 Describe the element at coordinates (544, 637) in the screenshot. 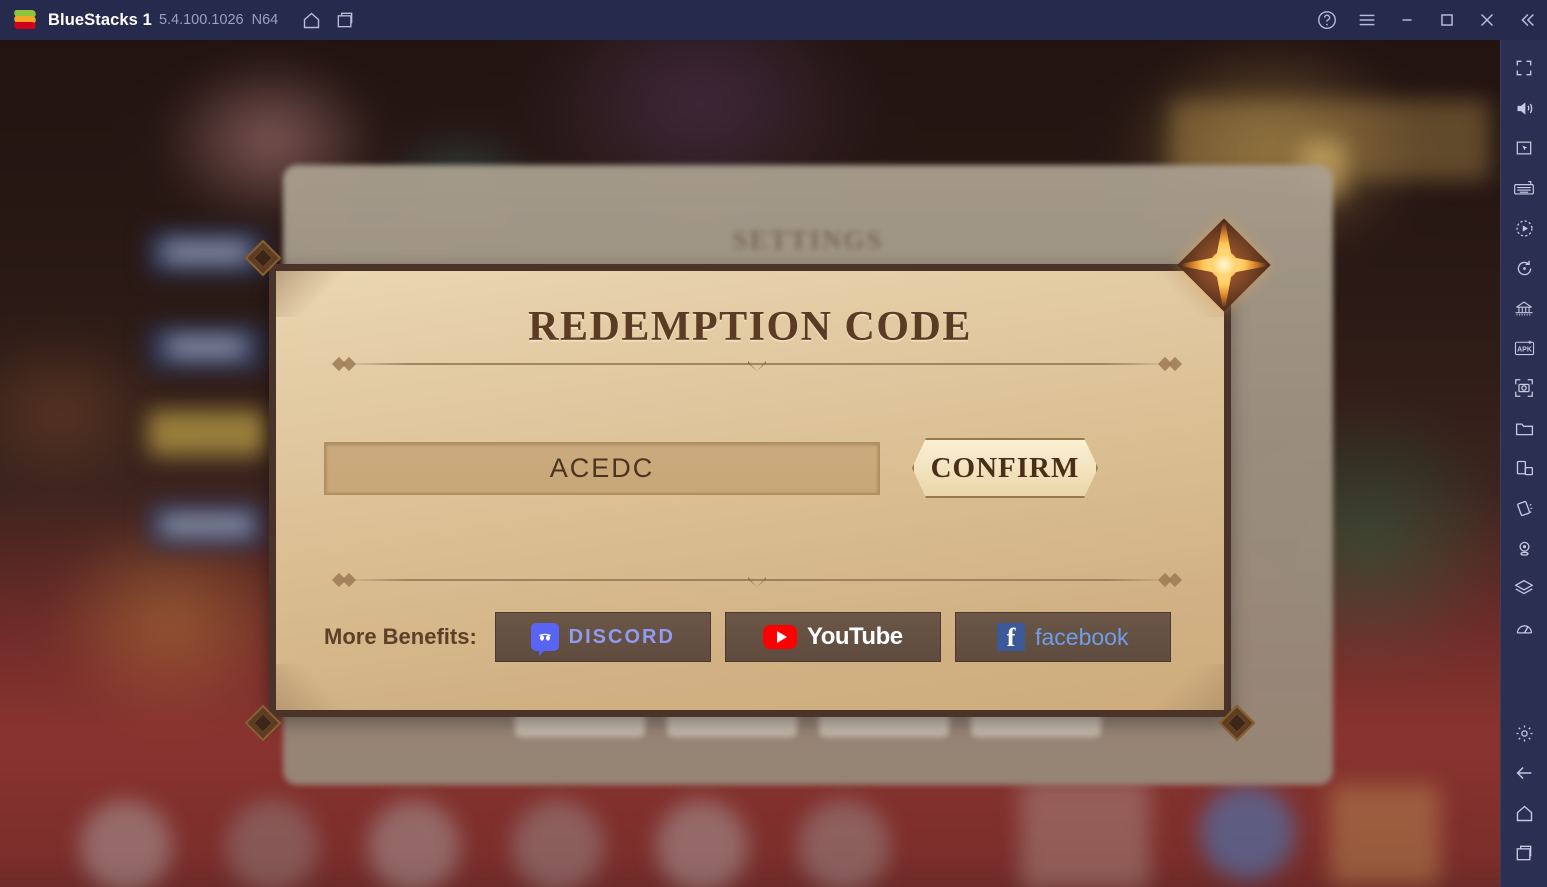

I see `discord-glyph` at that location.